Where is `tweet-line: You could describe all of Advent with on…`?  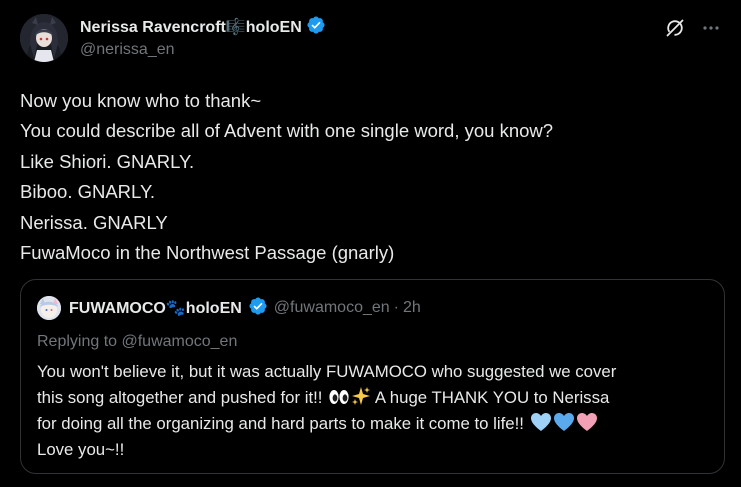 tweet-line: You could describe all of Advent with on… is located at coordinates (287, 131).